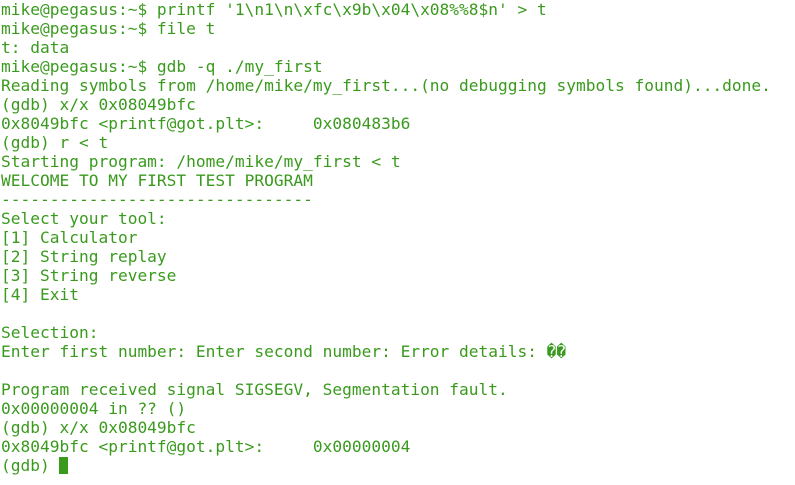 The width and height of the screenshot is (795, 485). Describe the element at coordinates (94, 408) in the screenshot. I see `terminal-line: 0x00000004 in ?? ()` at that location.